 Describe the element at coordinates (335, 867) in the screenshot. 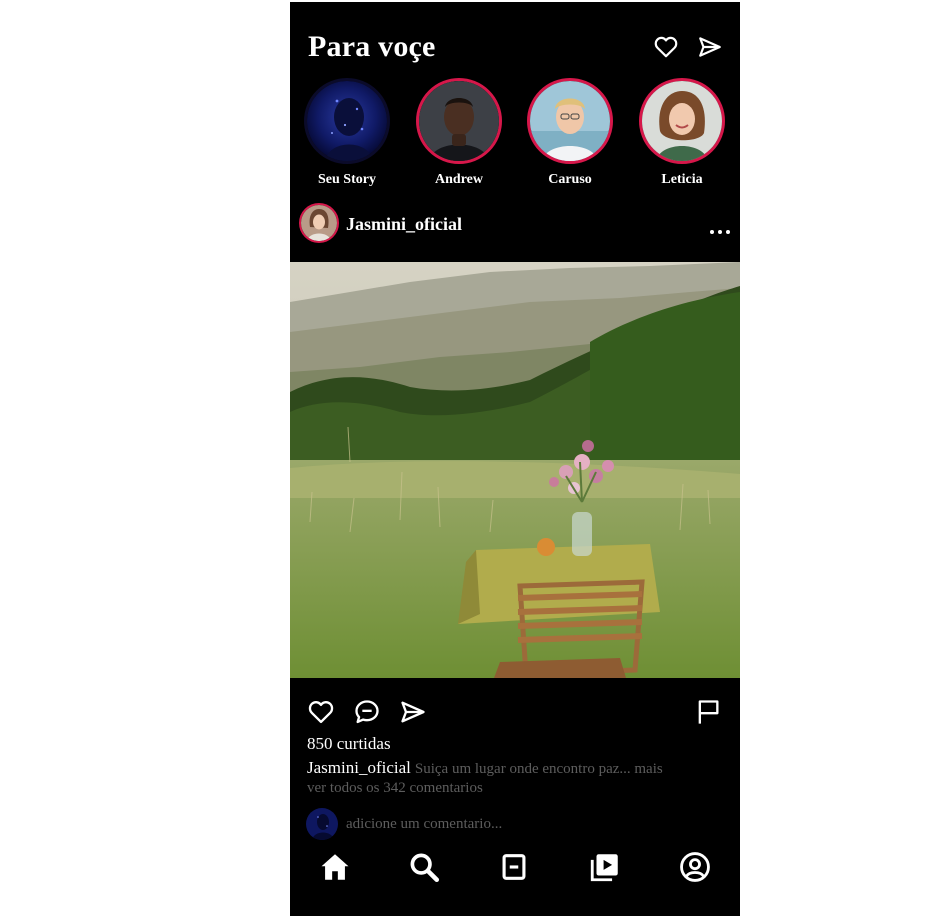

I see `home-icon` at that location.